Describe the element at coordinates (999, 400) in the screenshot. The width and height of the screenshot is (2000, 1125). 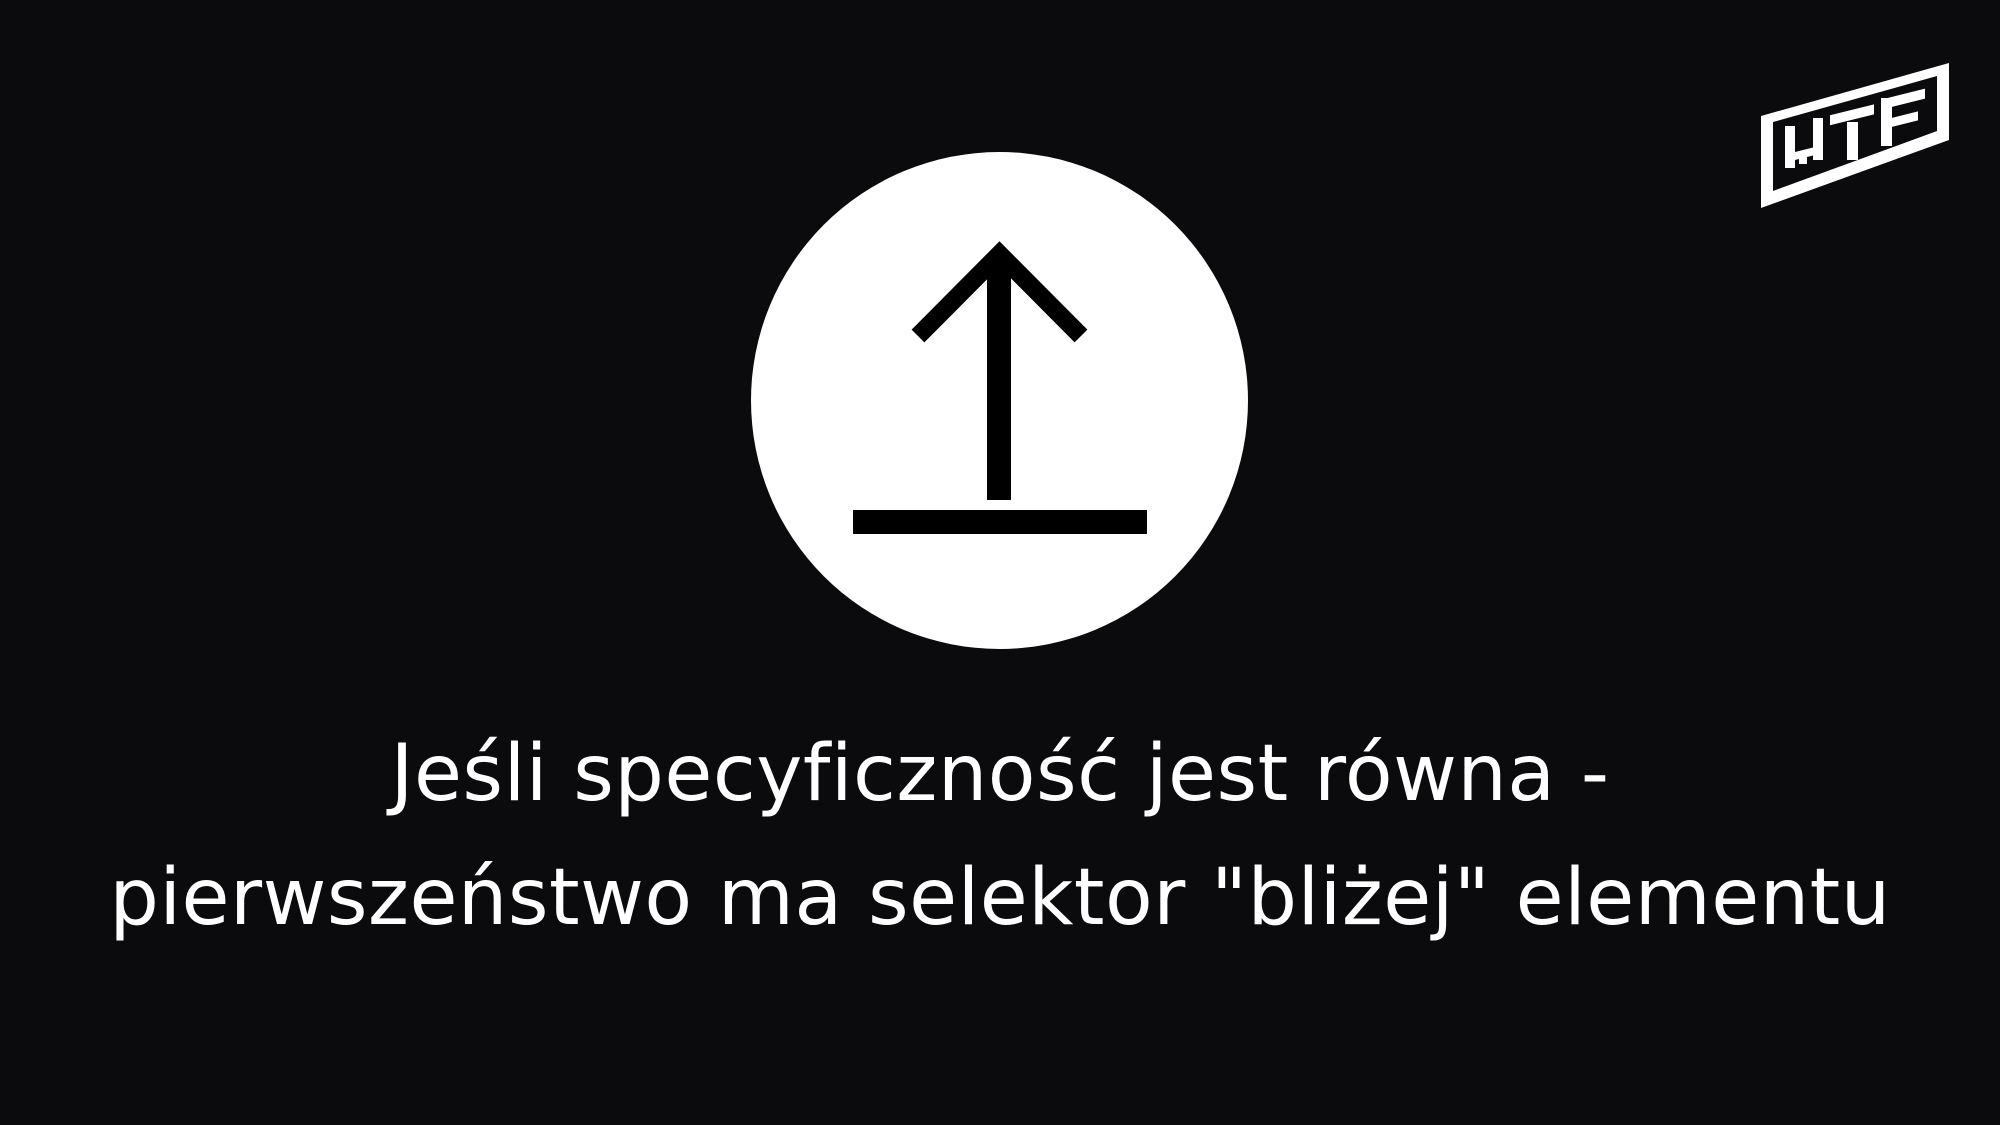
I see `upload-arrow-icon` at that location.